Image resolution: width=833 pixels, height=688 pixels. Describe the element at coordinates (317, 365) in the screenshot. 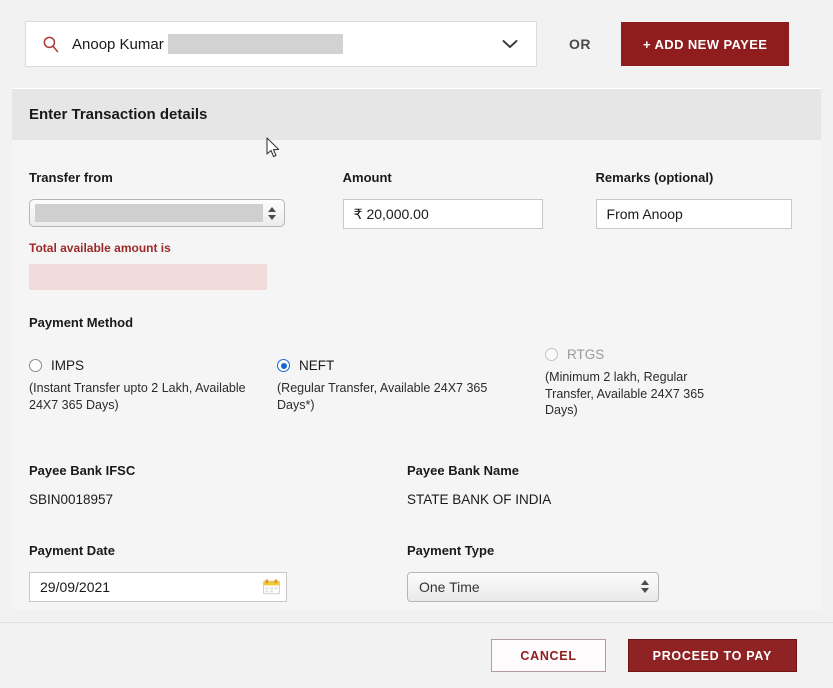

I see `radio-neft-label: NEFT` at that location.